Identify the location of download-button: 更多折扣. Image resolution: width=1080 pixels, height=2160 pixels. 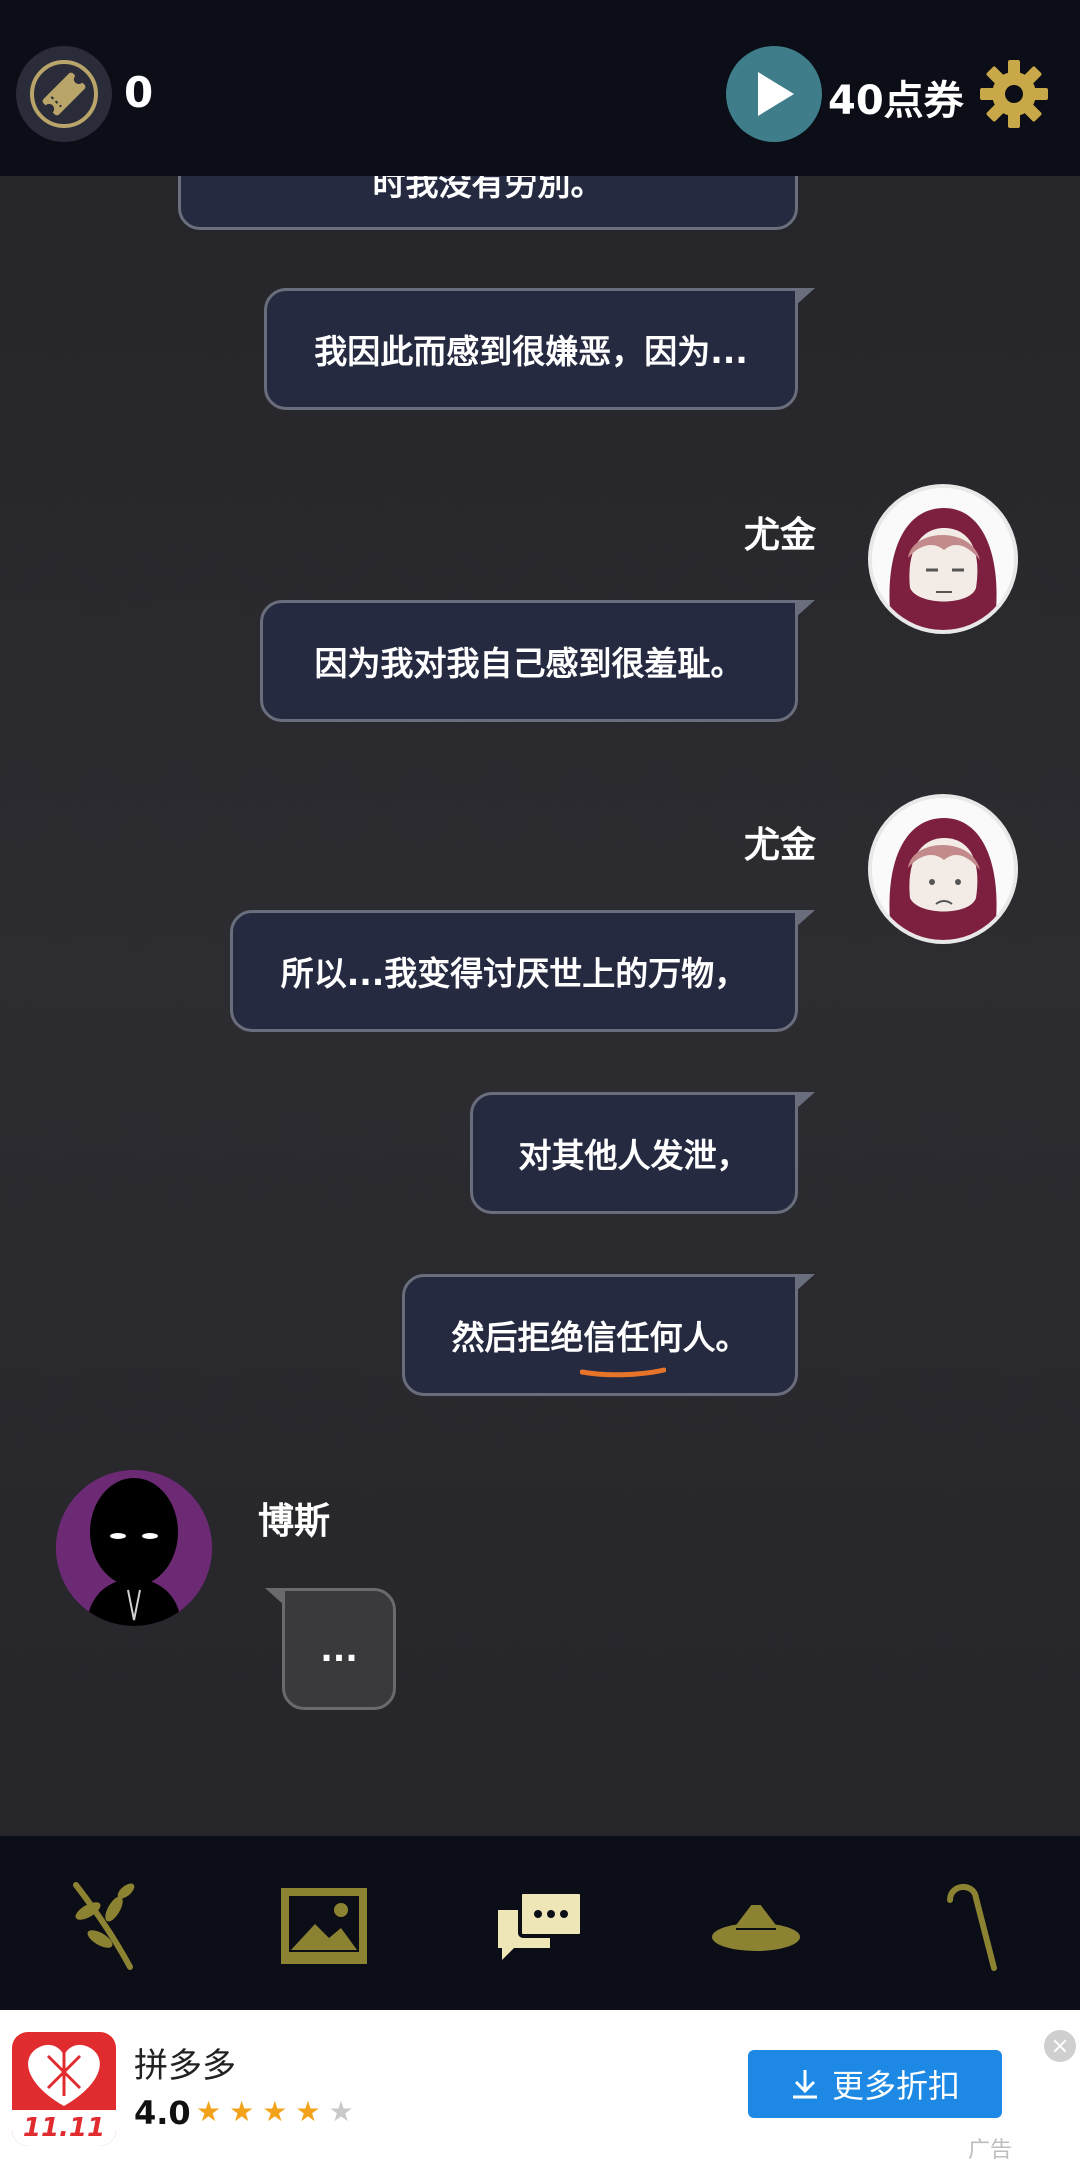
(875, 2084).